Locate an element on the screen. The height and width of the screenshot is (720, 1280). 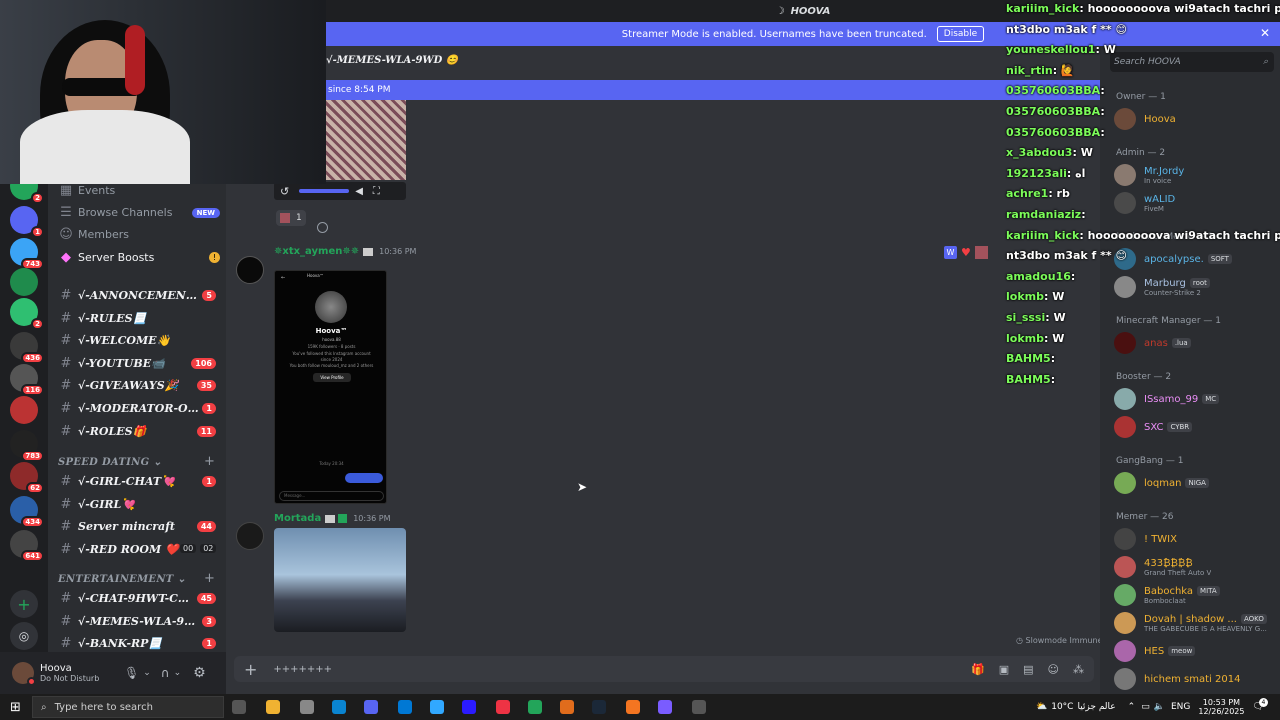
headphones-icon: ∩ is located at coordinates (165, 673).